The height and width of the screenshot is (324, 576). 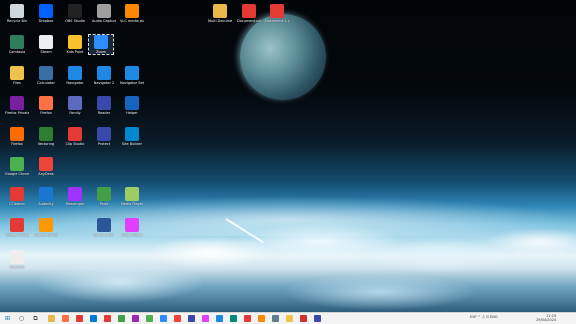 What do you see at coordinates (17, 113) in the screenshot?
I see `shortcut-label: Firefox Private` at bounding box center [17, 113].